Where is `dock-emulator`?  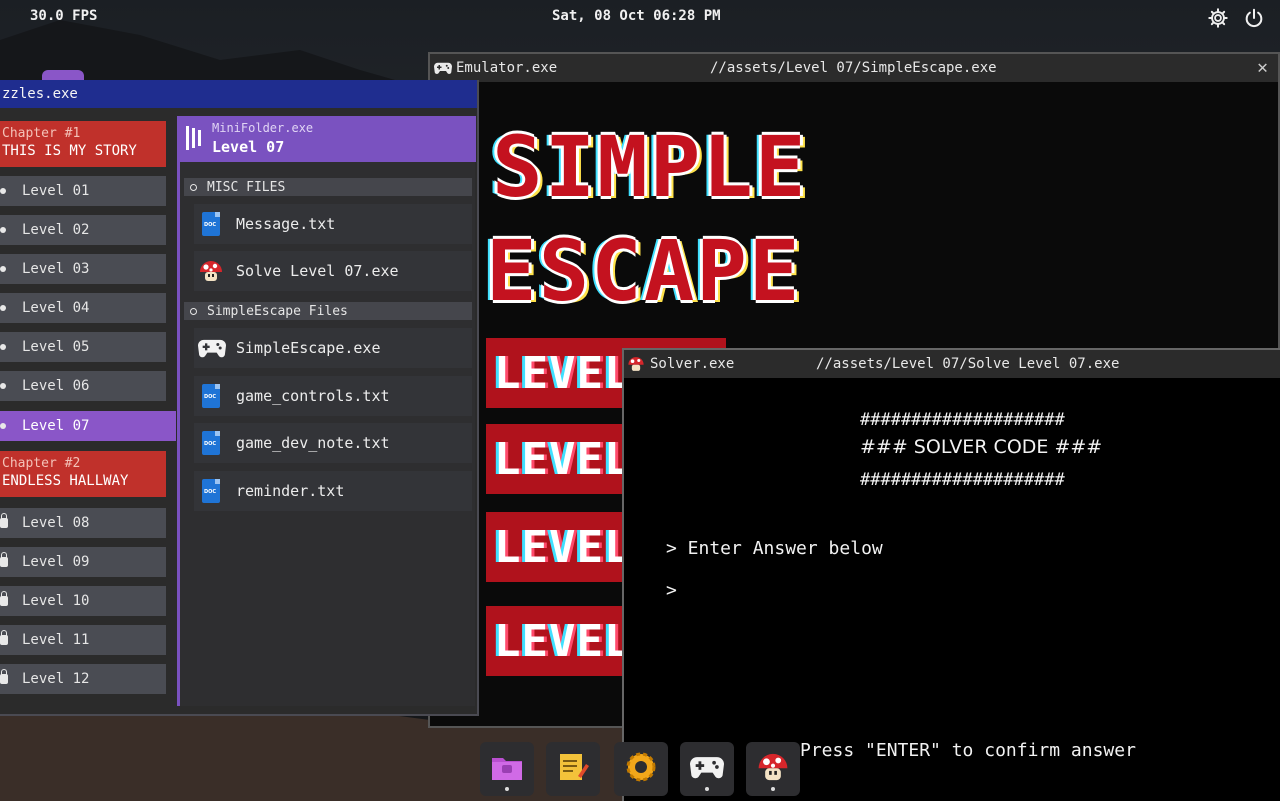
dock-emulator is located at coordinates (707, 769).